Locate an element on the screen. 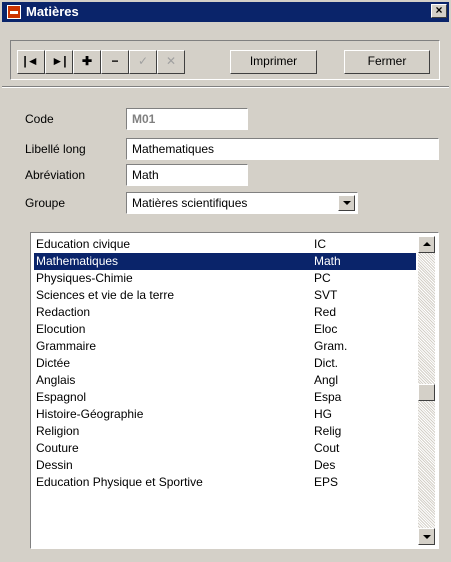 This screenshot has width=451, height=562. list-item-name: Religion is located at coordinates (58, 431).